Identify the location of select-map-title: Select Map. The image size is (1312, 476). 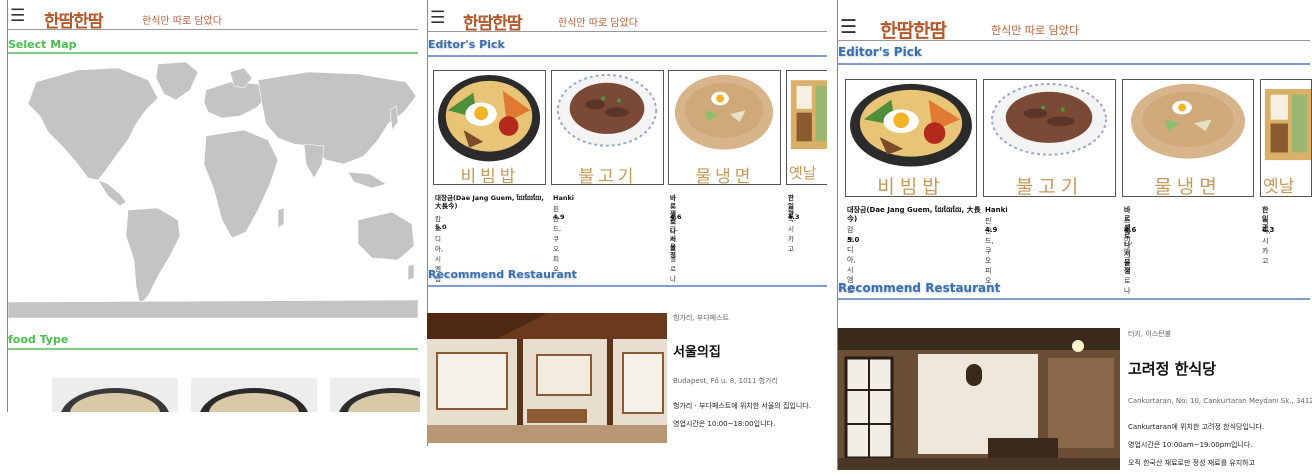
(42, 44).